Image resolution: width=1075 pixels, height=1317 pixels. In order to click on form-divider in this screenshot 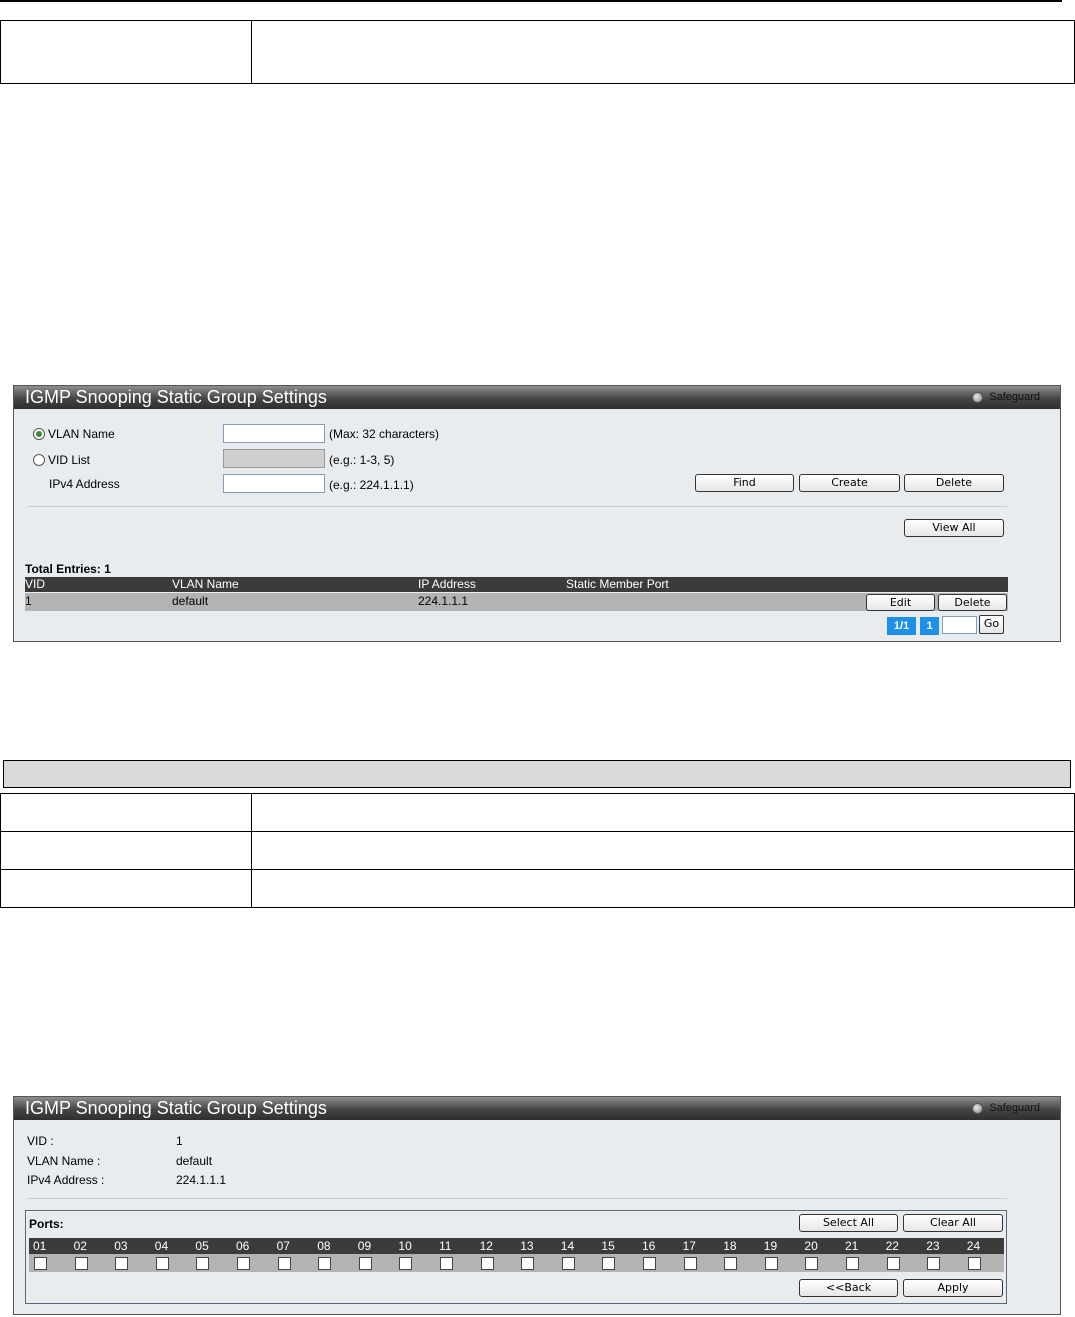, I will do `click(517, 506)`.